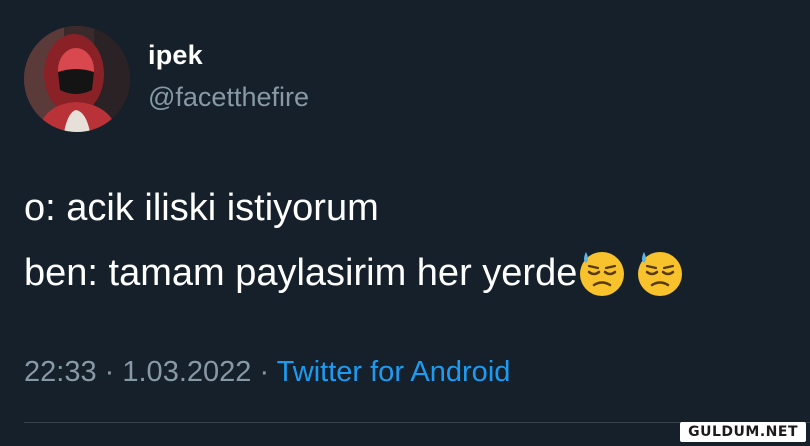  I want to click on avatar-photo-icon, so click(77, 79).